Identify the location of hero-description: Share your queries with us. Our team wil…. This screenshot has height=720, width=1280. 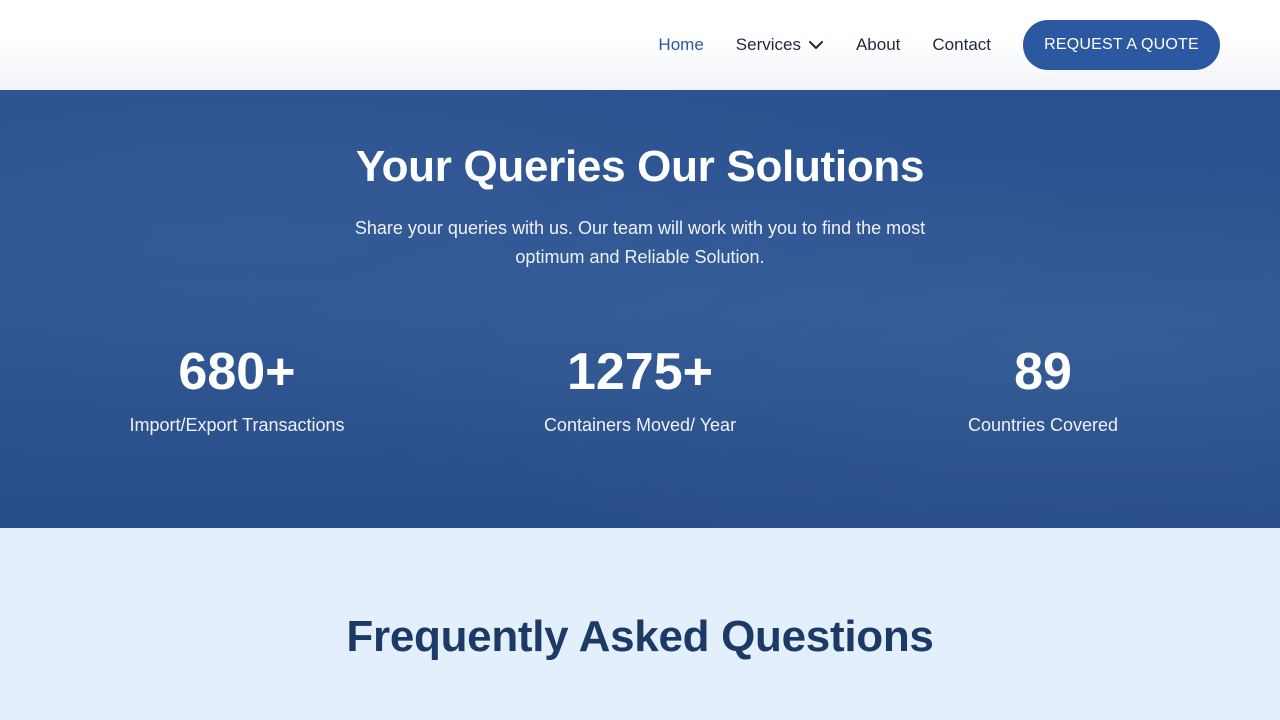
(640, 242).